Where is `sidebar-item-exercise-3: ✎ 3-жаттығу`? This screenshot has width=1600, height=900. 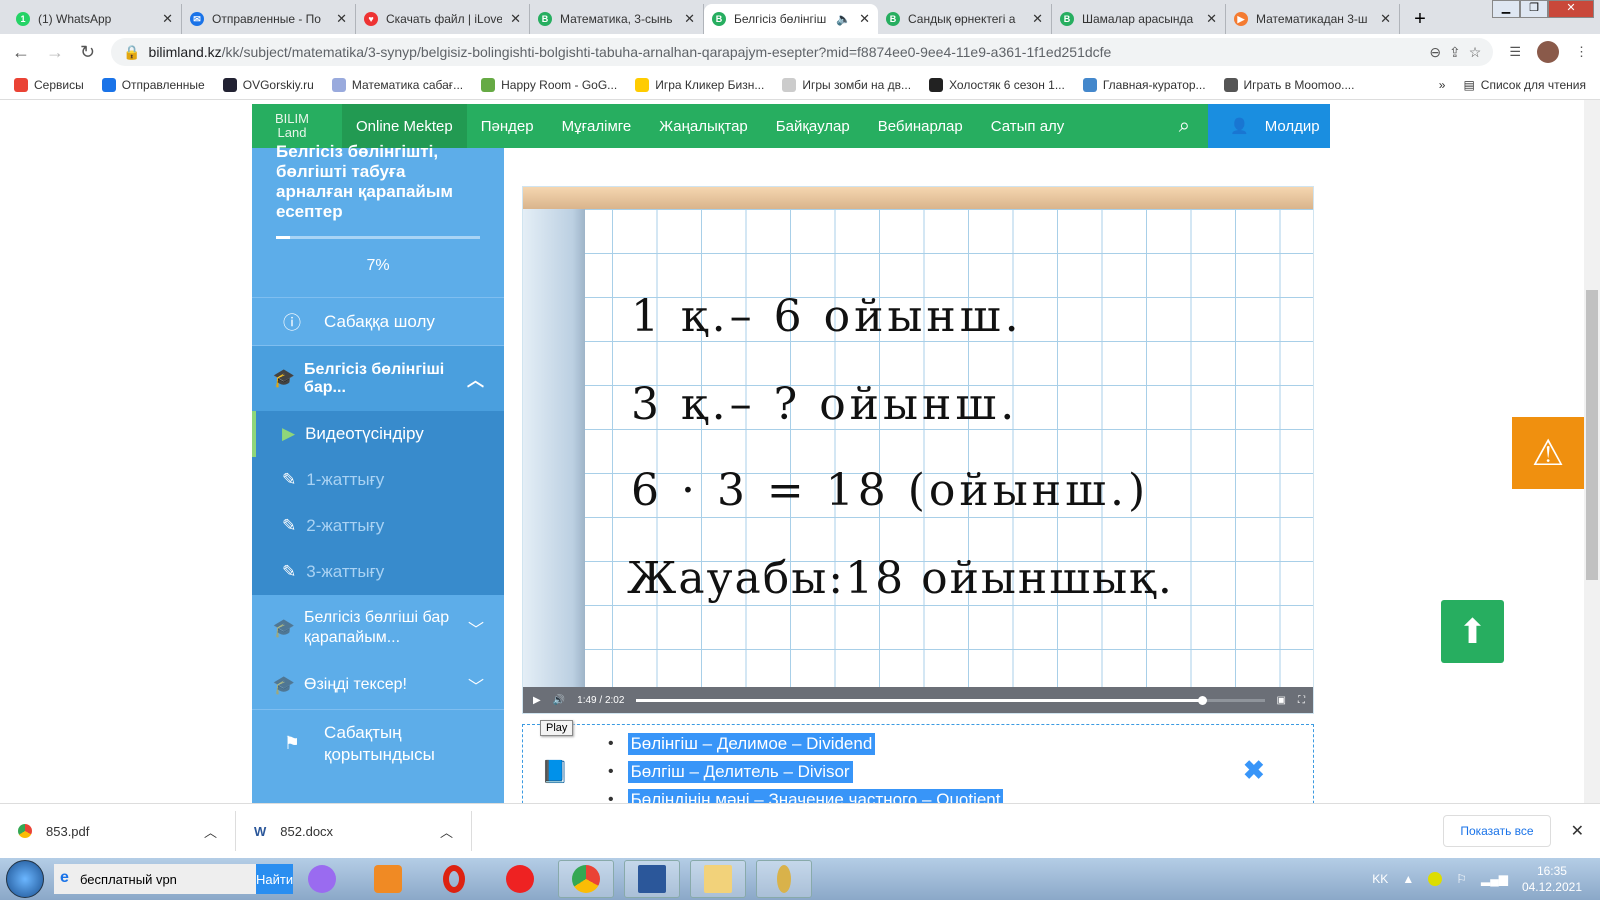
sidebar-item-exercise-3: ✎ 3-жаттығу is located at coordinates (378, 572).